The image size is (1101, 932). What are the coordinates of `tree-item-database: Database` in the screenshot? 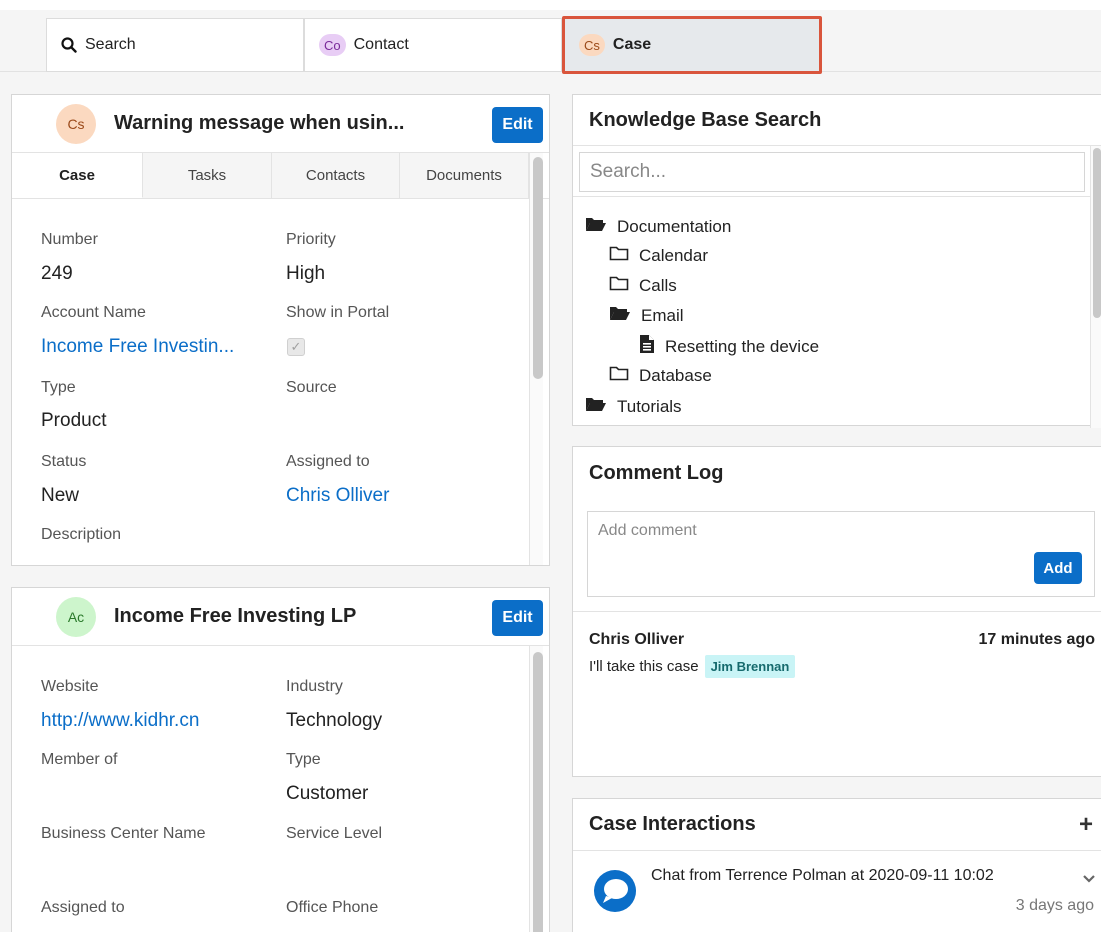 It's located at (660, 375).